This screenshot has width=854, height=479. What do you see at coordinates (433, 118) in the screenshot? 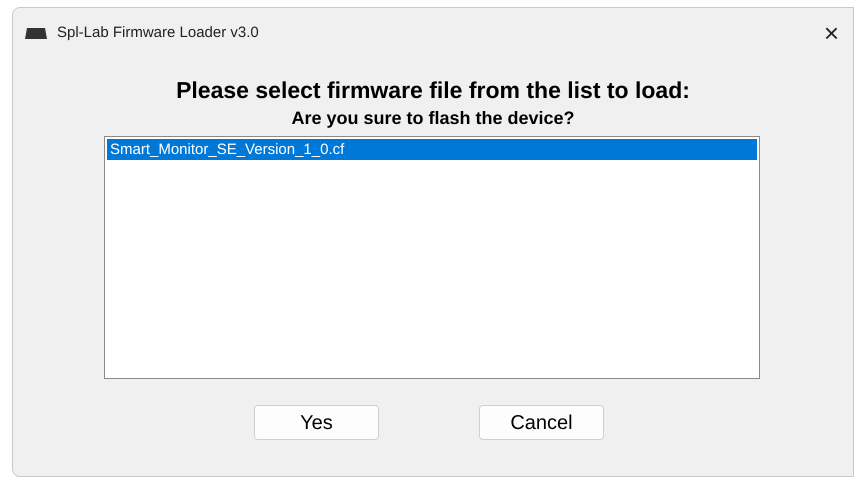
I see `dialog-subheading: Are you sure to flash the device?` at bounding box center [433, 118].